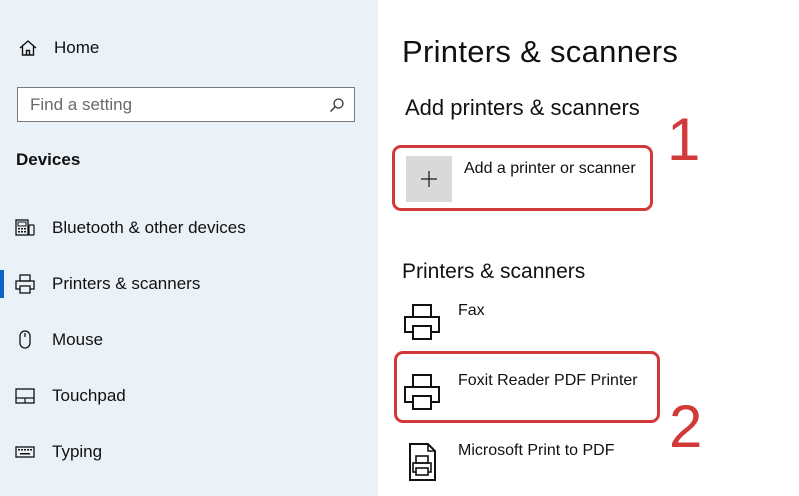  I want to click on sidebar-item-touchpad: Touchpad, so click(70, 396).